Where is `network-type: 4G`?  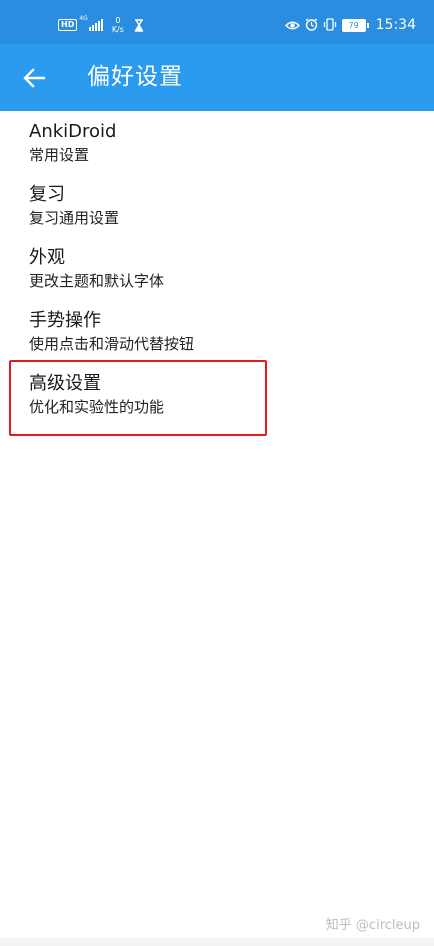 network-type: 4G is located at coordinates (83, 18).